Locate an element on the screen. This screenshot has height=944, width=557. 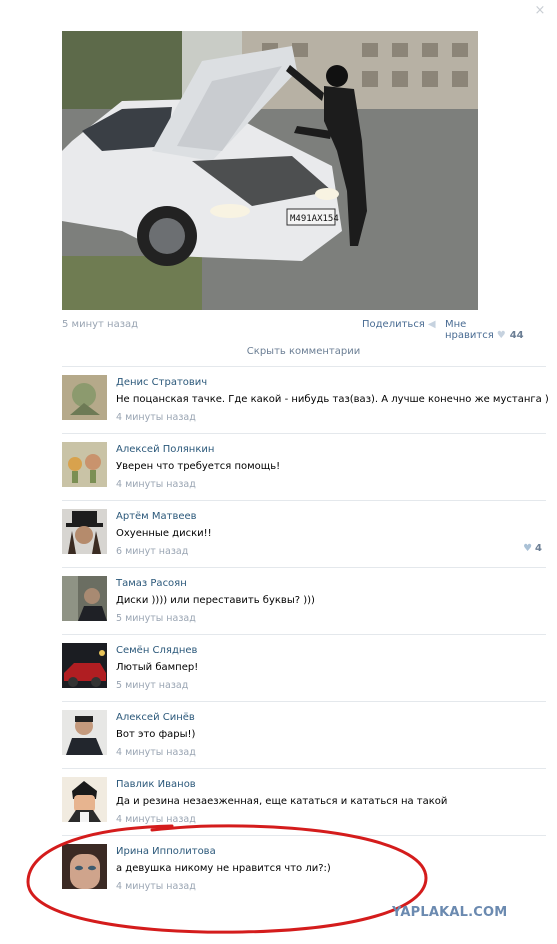
svg-text: М491АХ154 is located at coordinates (314, 219).